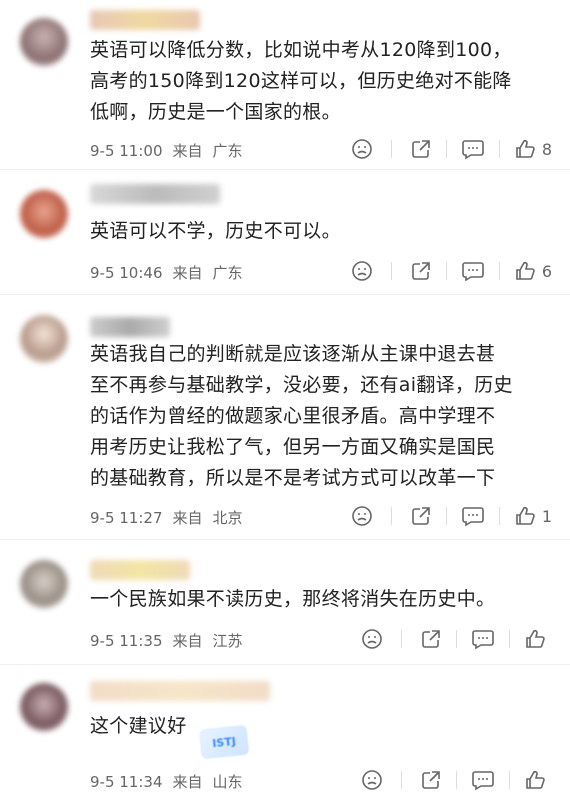 Image resolution: width=570 pixels, height=800 pixels. What do you see at coordinates (546, 516) in the screenshot?
I see `like-count: 1` at bounding box center [546, 516].